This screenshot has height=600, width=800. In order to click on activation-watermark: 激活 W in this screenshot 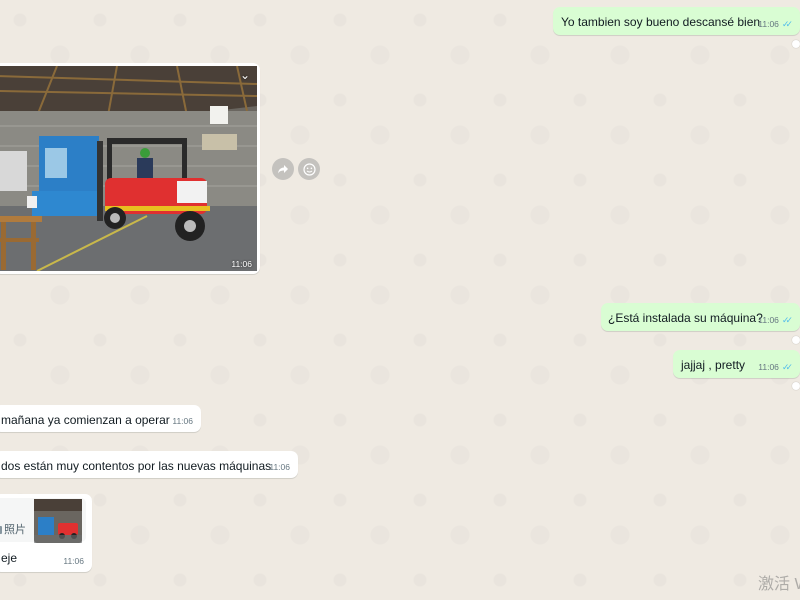, I will do `click(779, 584)`.